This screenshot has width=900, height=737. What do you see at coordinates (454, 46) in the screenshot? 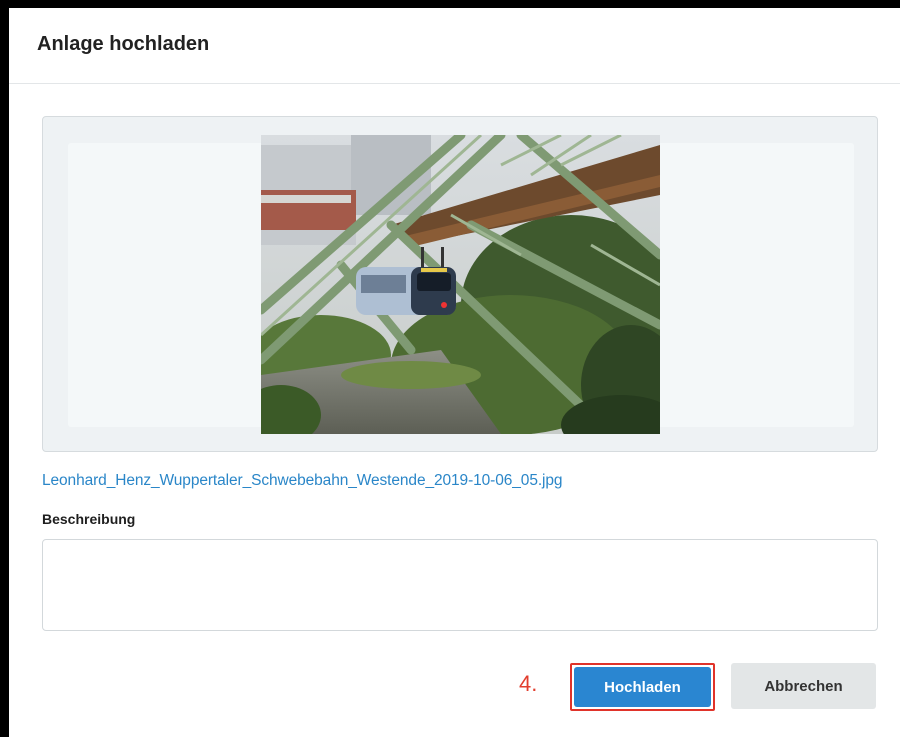
I see `dialog-header: Anlage hochladen` at bounding box center [454, 46].